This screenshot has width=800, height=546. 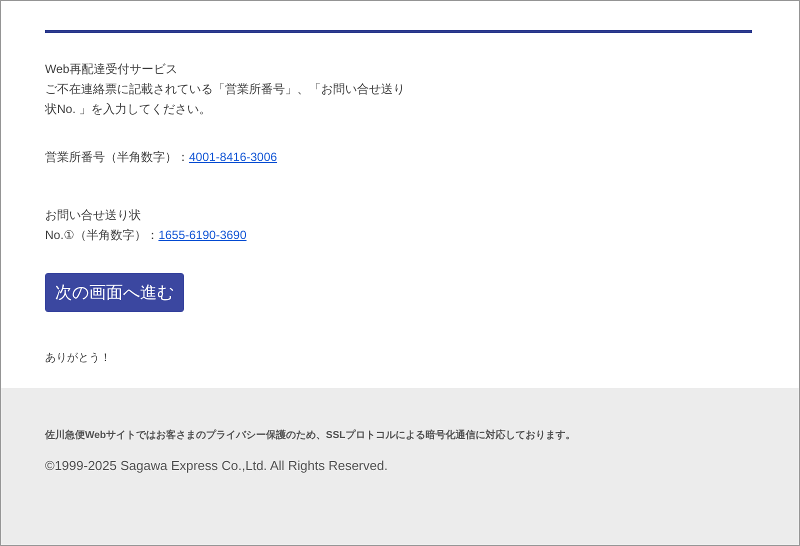 What do you see at coordinates (111, 69) in the screenshot?
I see `service-title: Web再配達受付サービス` at bounding box center [111, 69].